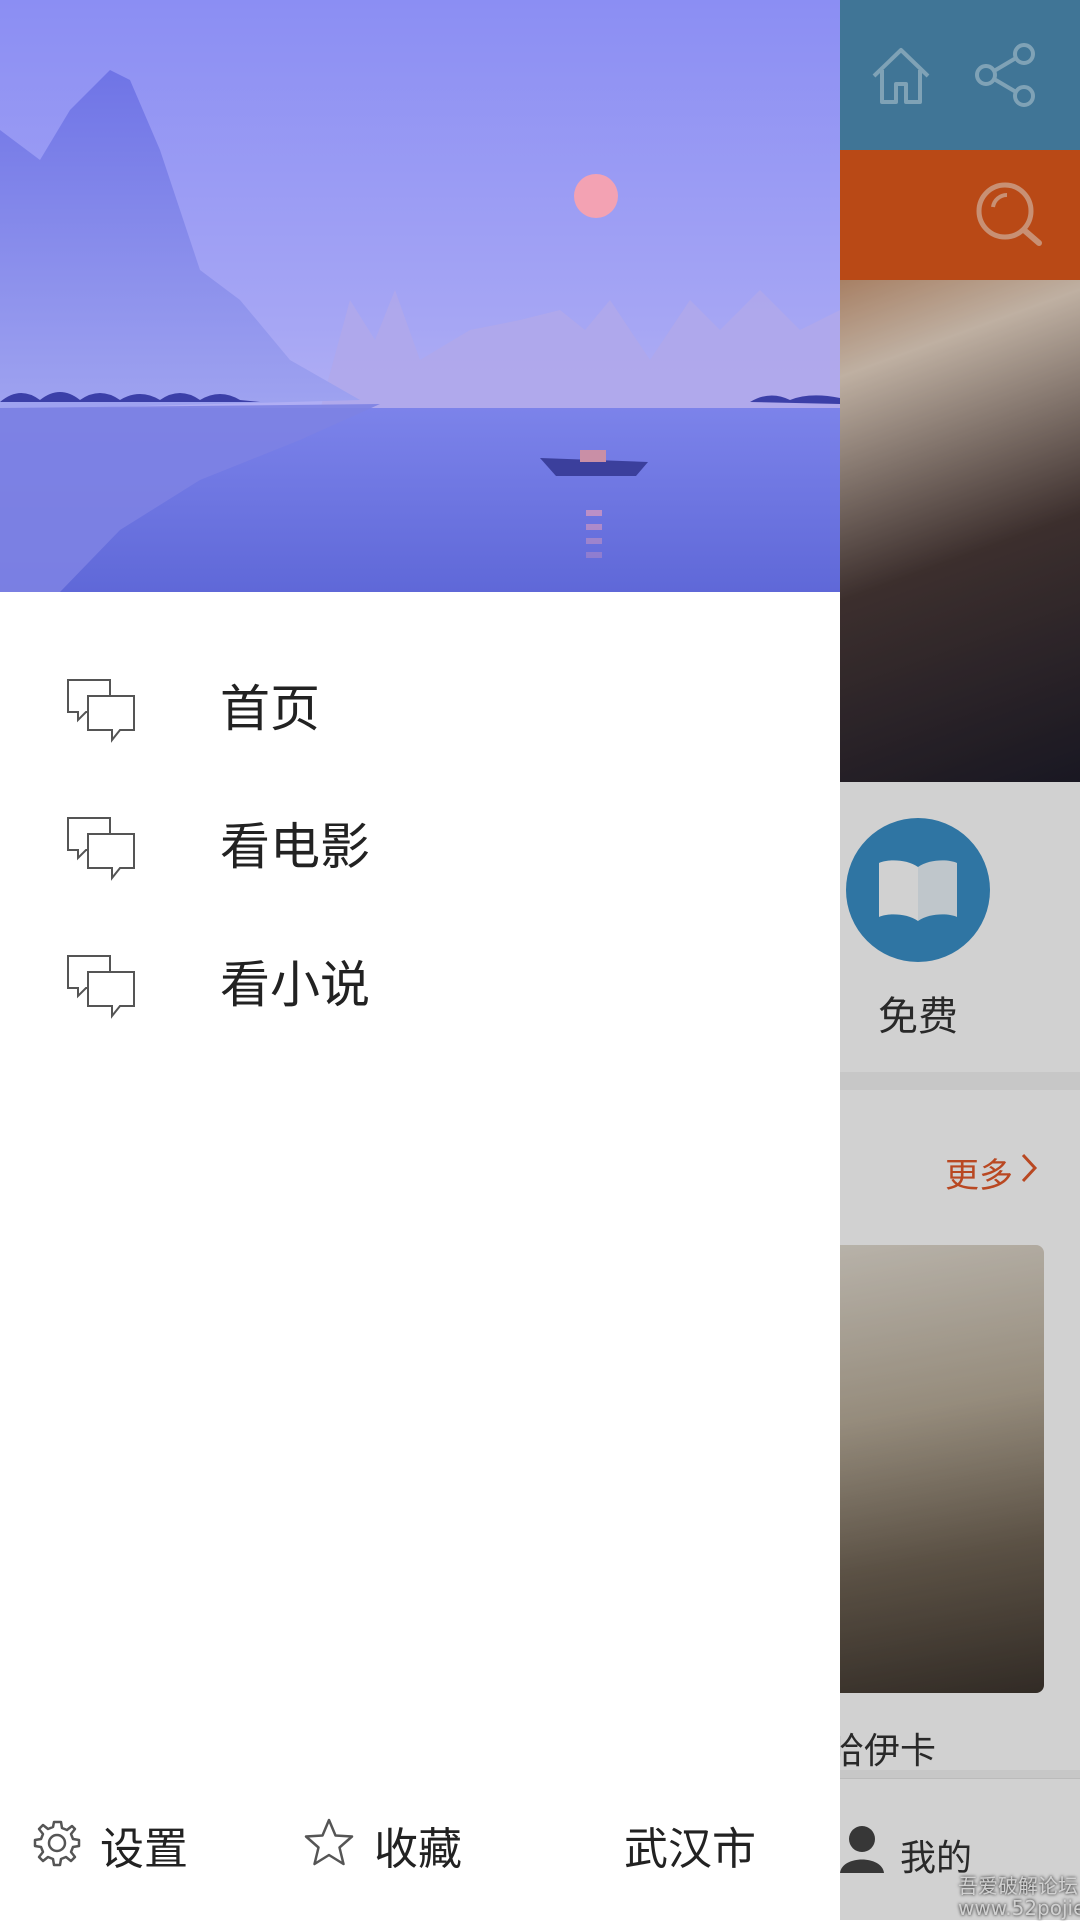 The image size is (1080, 1921). What do you see at coordinates (420, 721) in the screenshot?
I see `menu-item-home: 首页` at bounding box center [420, 721].